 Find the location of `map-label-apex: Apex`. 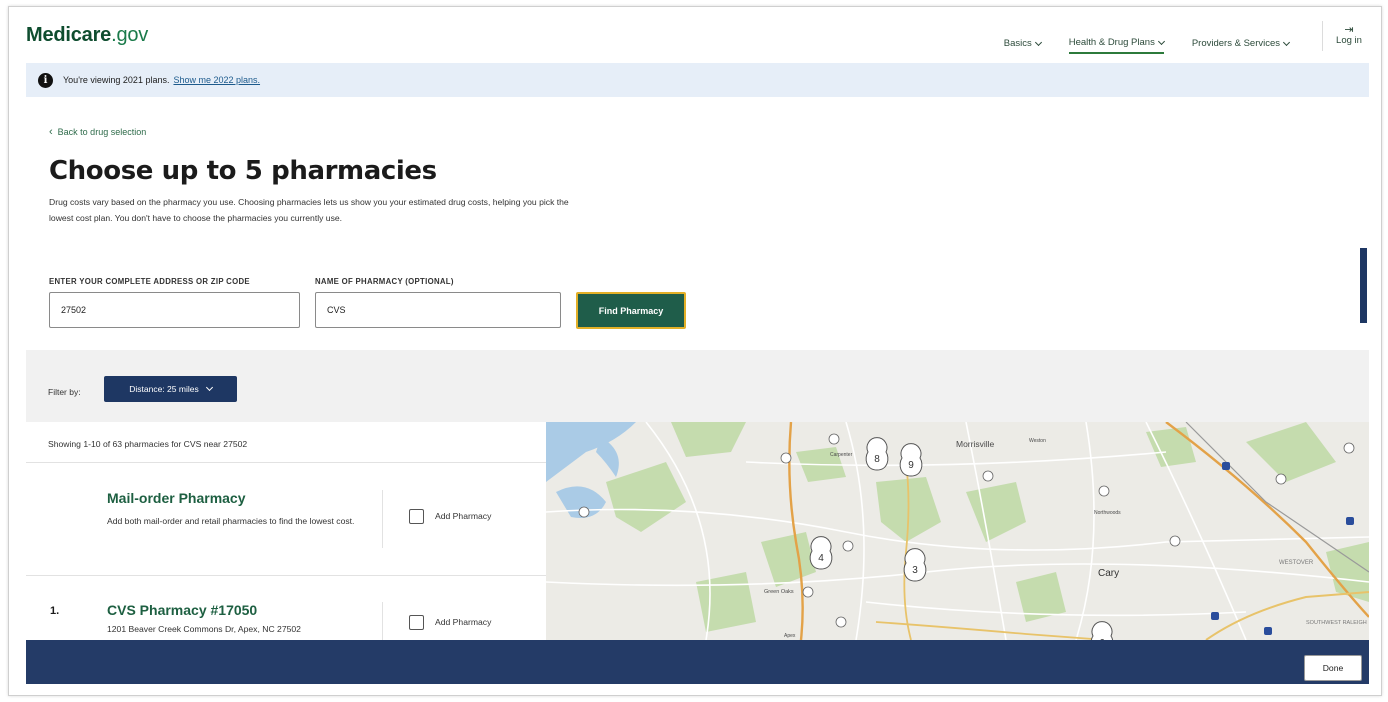

map-label-apex: Apex is located at coordinates (790, 636).